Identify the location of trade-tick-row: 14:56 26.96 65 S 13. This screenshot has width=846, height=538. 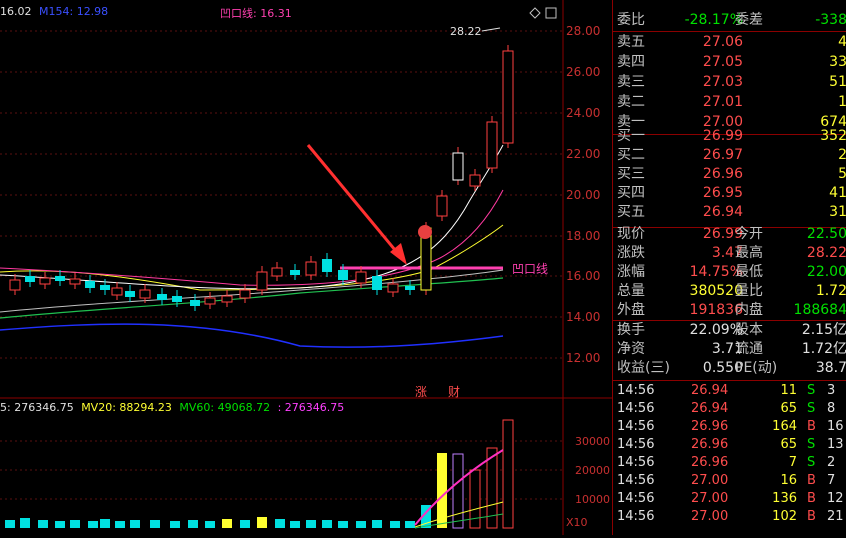
(729, 445).